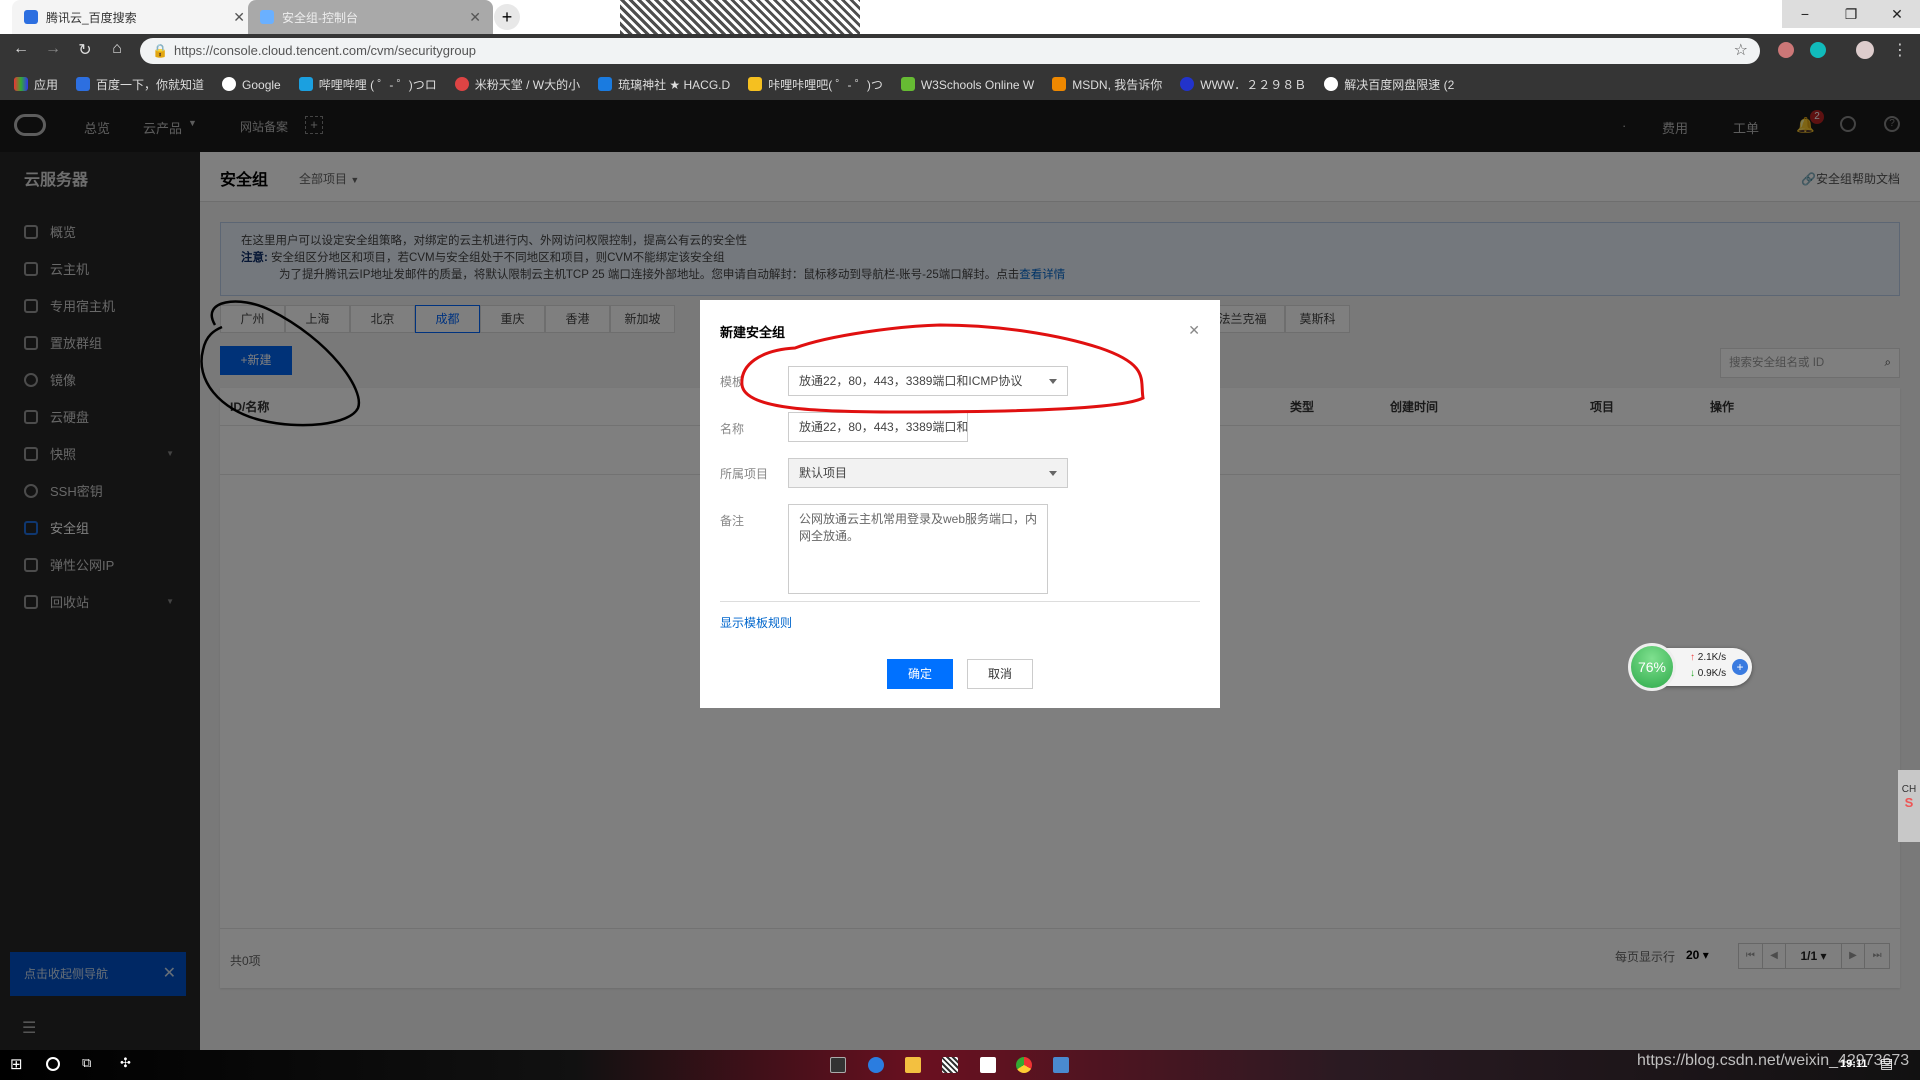 The width and height of the screenshot is (1920, 1080). I want to click on windows-start-icon: ⊞, so click(16, 1064).